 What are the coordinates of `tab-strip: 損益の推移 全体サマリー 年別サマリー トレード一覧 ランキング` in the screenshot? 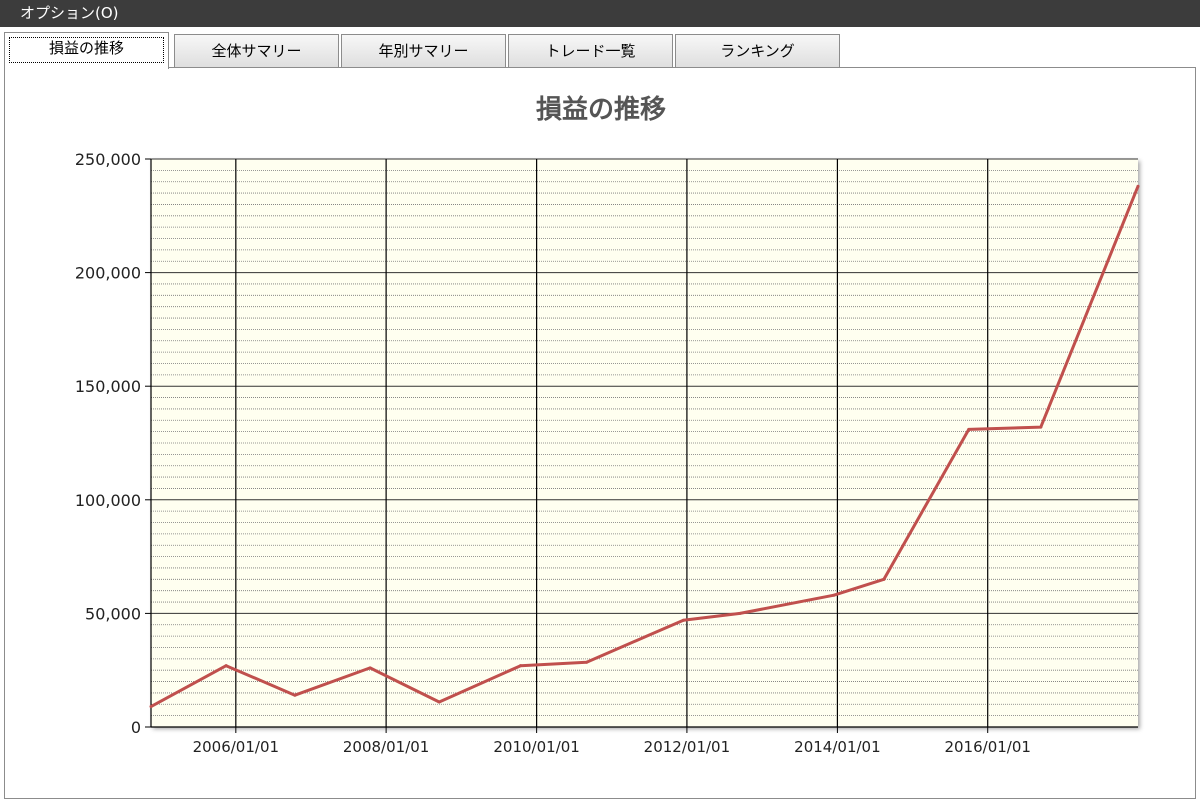 It's located at (600, 50).